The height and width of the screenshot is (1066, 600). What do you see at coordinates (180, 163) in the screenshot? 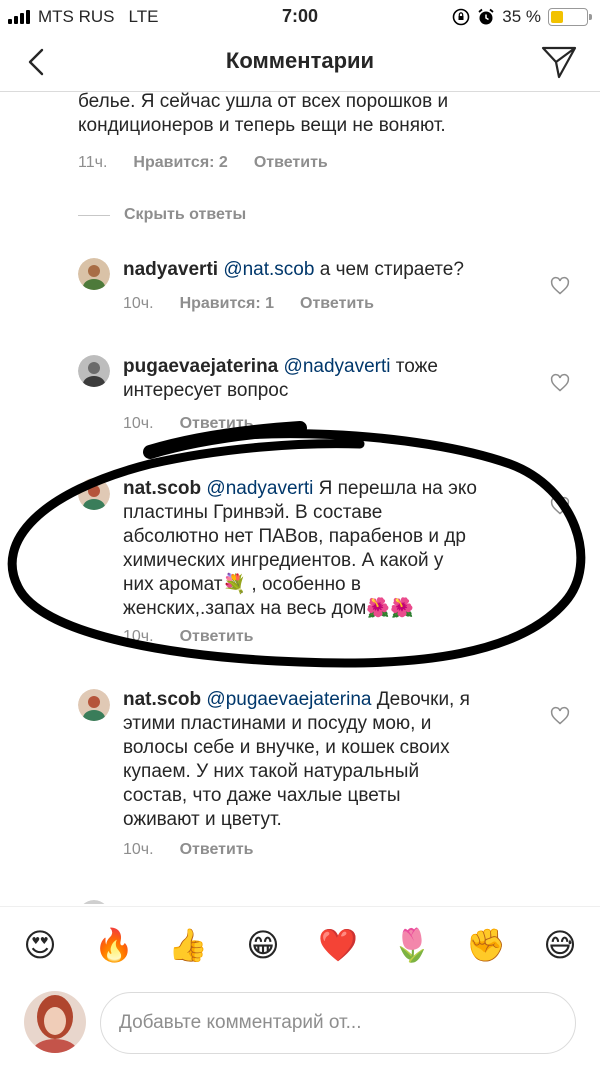
I see `likes-count: Нравится: 2` at bounding box center [180, 163].